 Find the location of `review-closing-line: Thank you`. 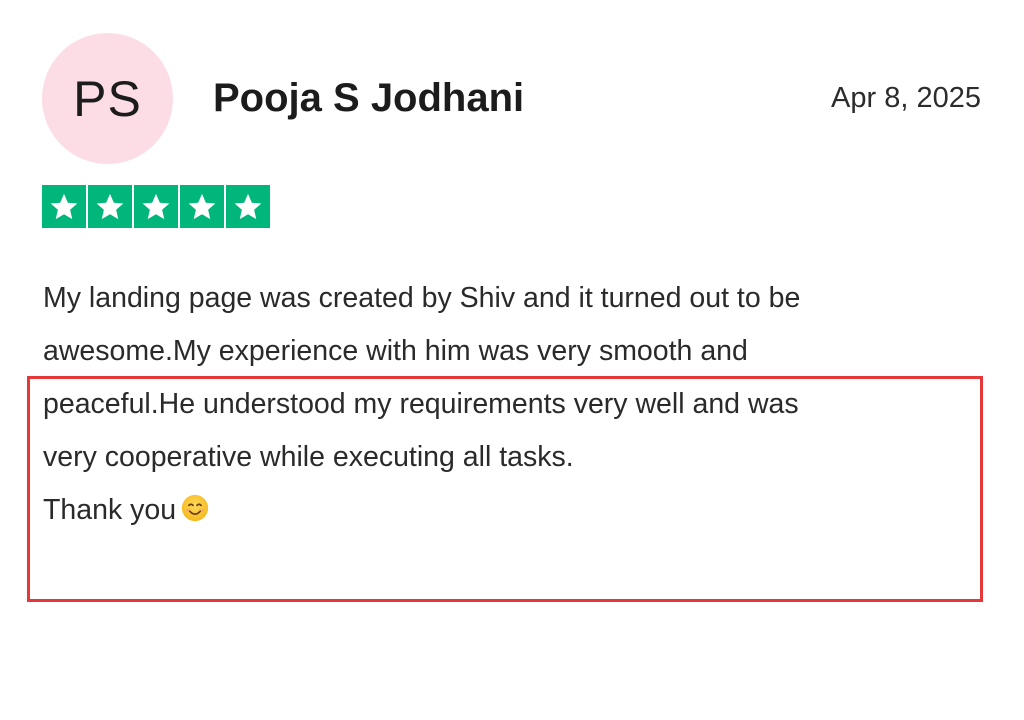

review-closing-line: Thank you is located at coordinates (508, 510).